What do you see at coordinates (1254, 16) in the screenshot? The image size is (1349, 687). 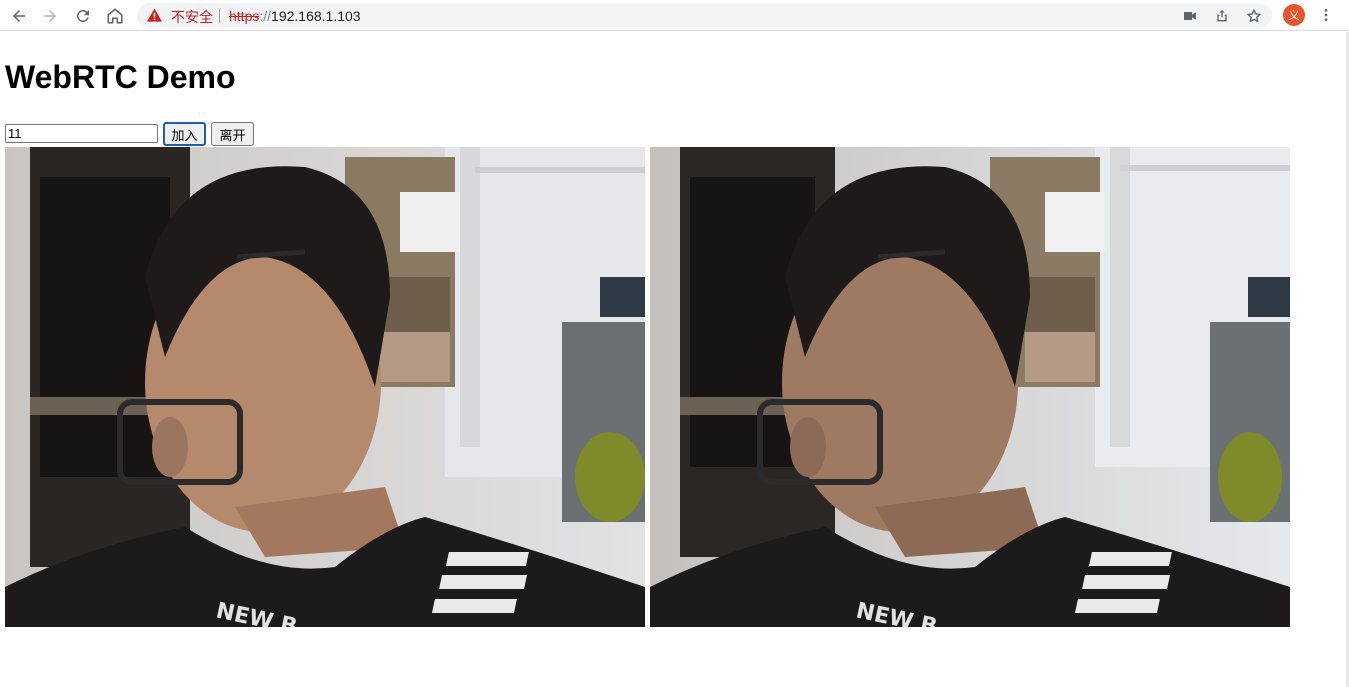 I see `bookmark-star-icon` at bounding box center [1254, 16].